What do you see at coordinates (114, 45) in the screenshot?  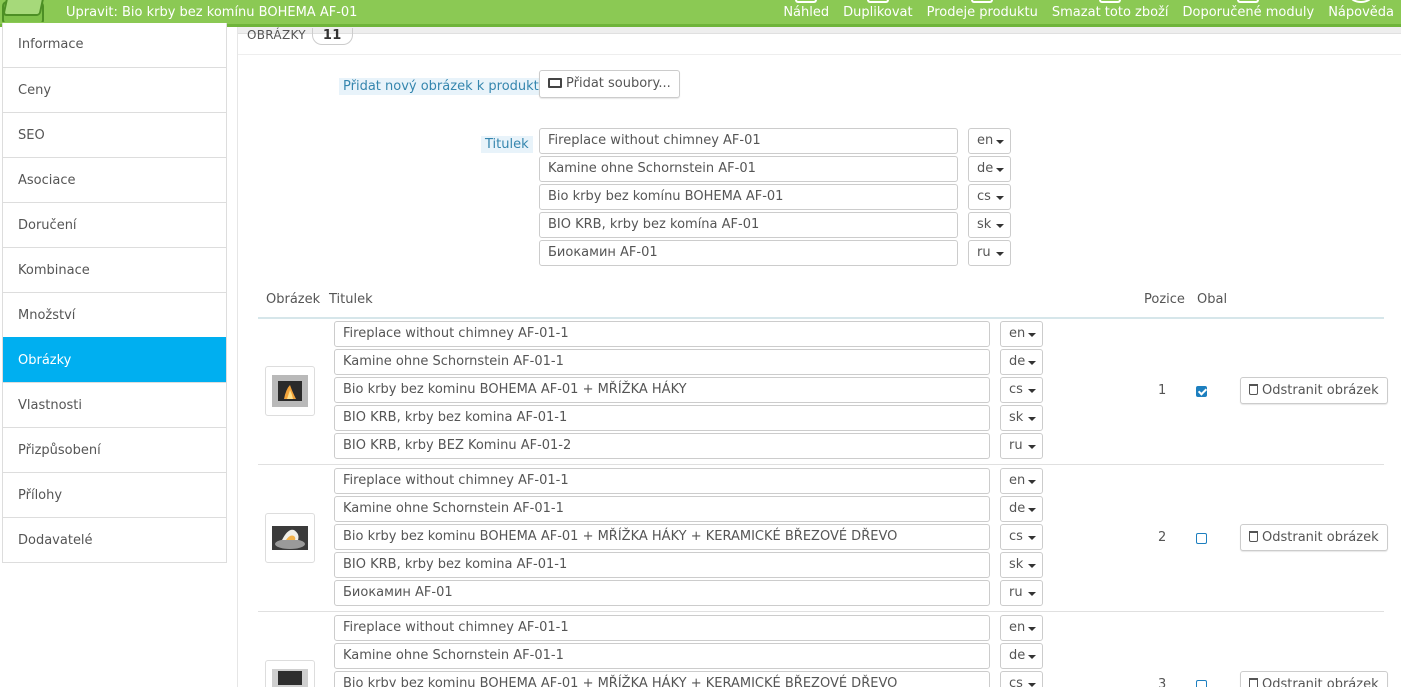 I see `sidebar-item-informace: Informace` at bounding box center [114, 45].